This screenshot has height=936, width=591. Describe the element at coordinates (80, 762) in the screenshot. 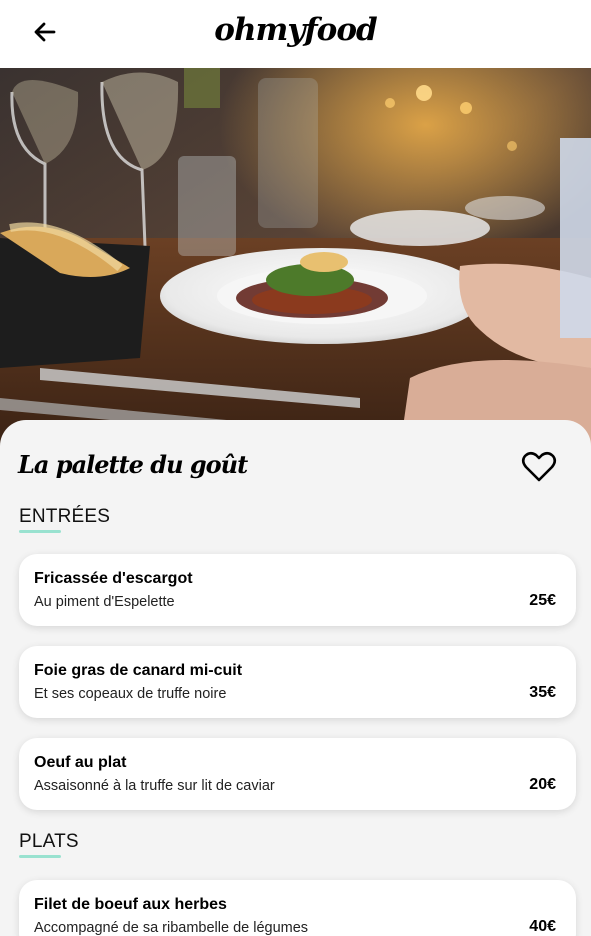

I see `dish-name: Oeuf au plat` at that location.